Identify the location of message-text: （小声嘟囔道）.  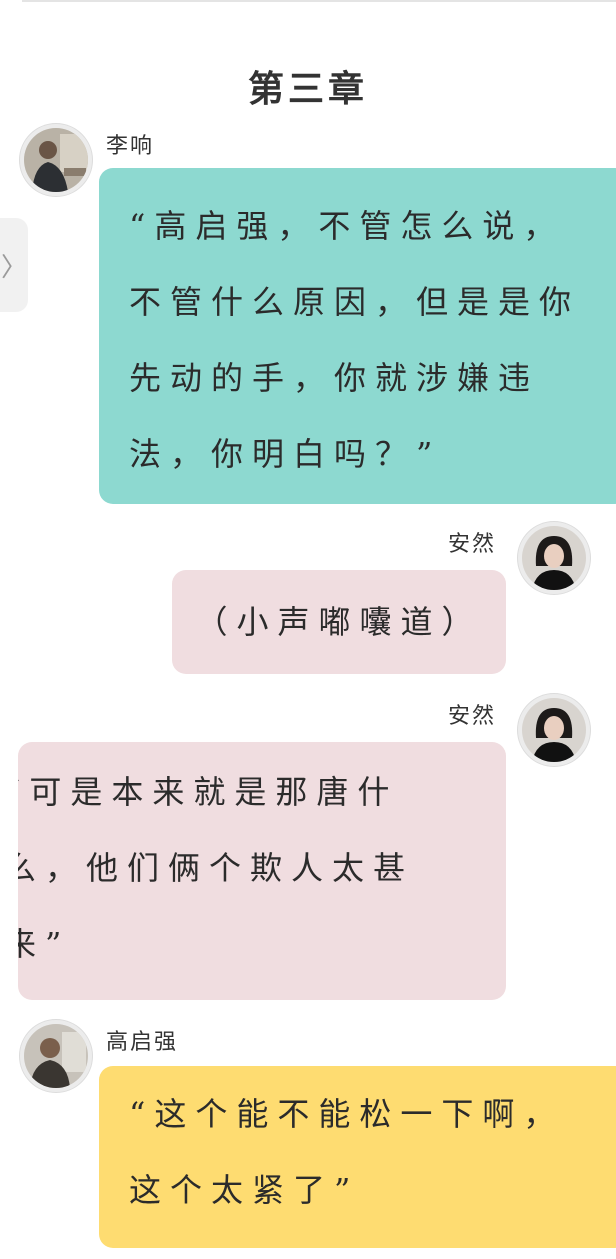
(339, 622).